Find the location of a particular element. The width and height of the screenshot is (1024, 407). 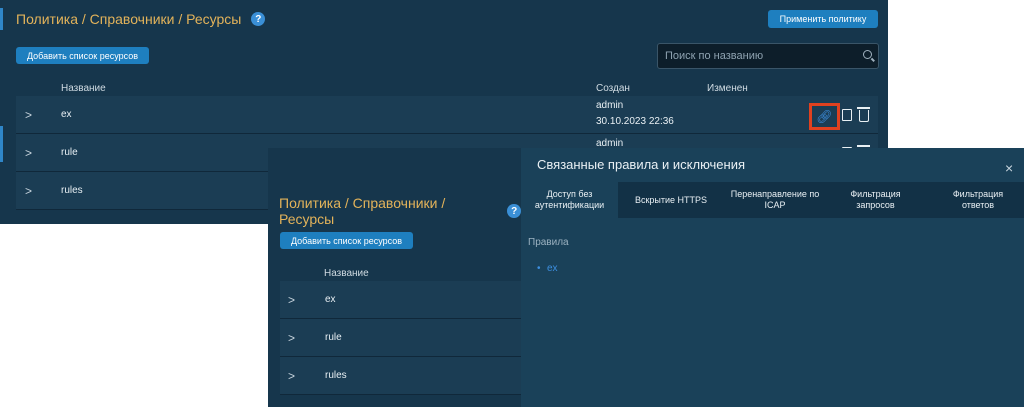

apply-policy-button: Применить политику is located at coordinates (823, 19).